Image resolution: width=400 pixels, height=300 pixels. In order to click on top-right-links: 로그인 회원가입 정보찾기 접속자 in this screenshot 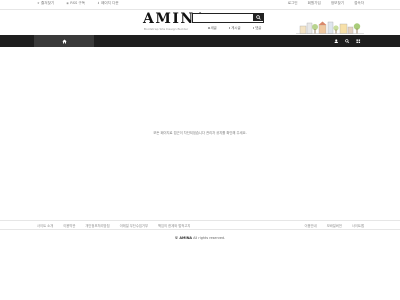, I will do `click(321, 3)`.